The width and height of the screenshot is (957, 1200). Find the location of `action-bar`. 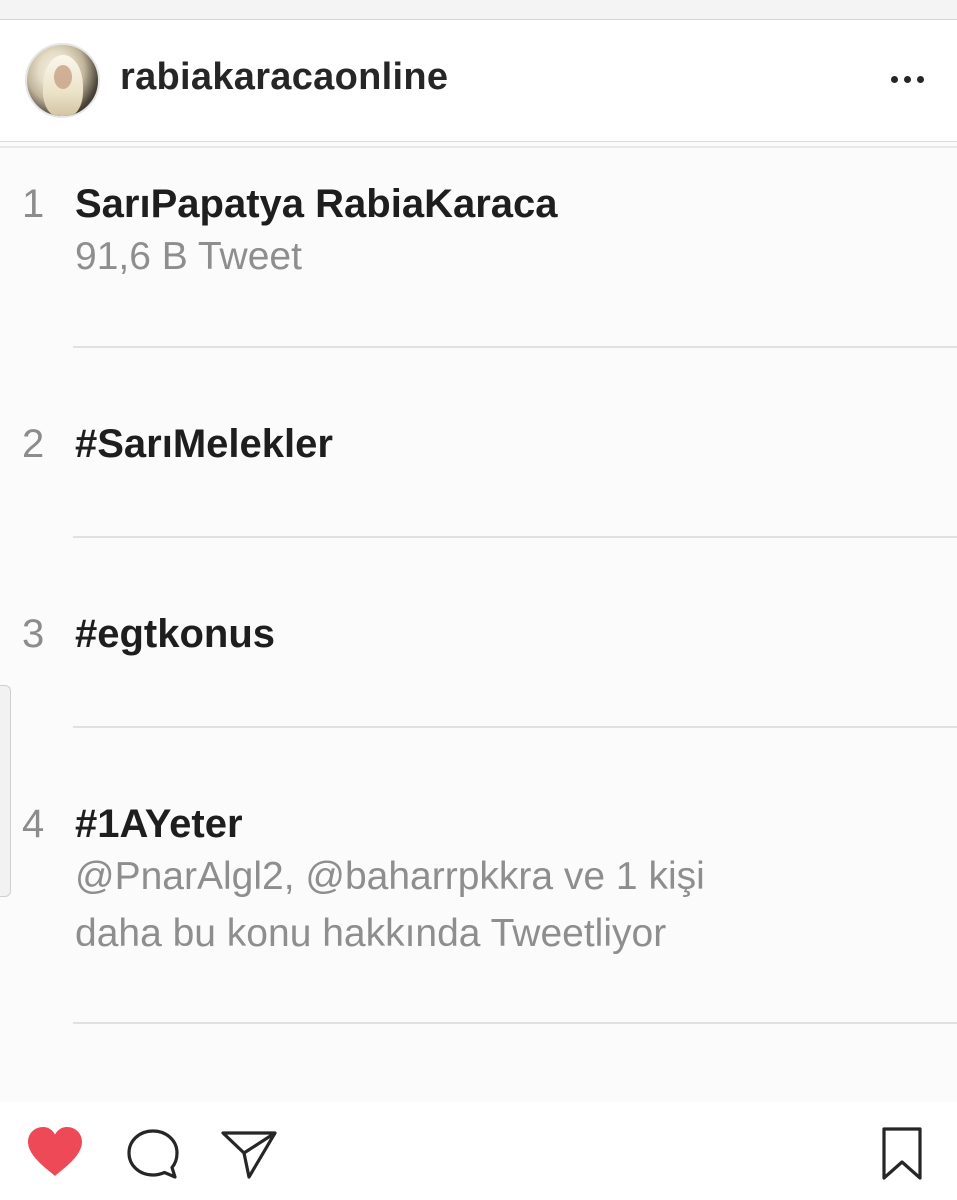

action-bar is located at coordinates (478, 1151).